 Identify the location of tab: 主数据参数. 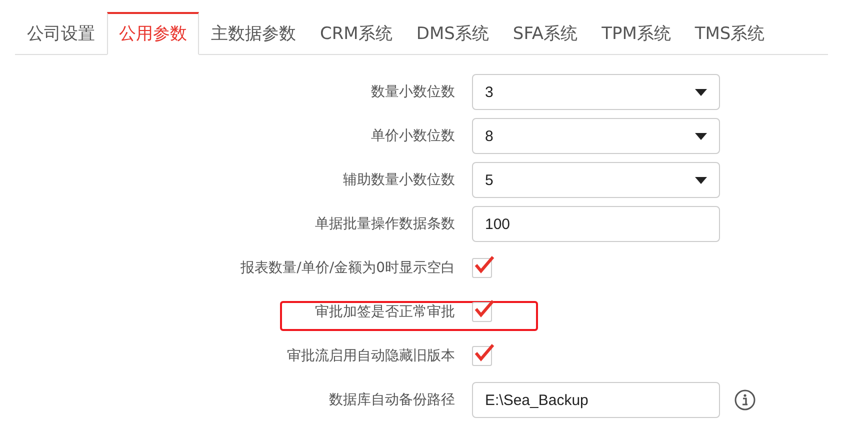
(253, 33).